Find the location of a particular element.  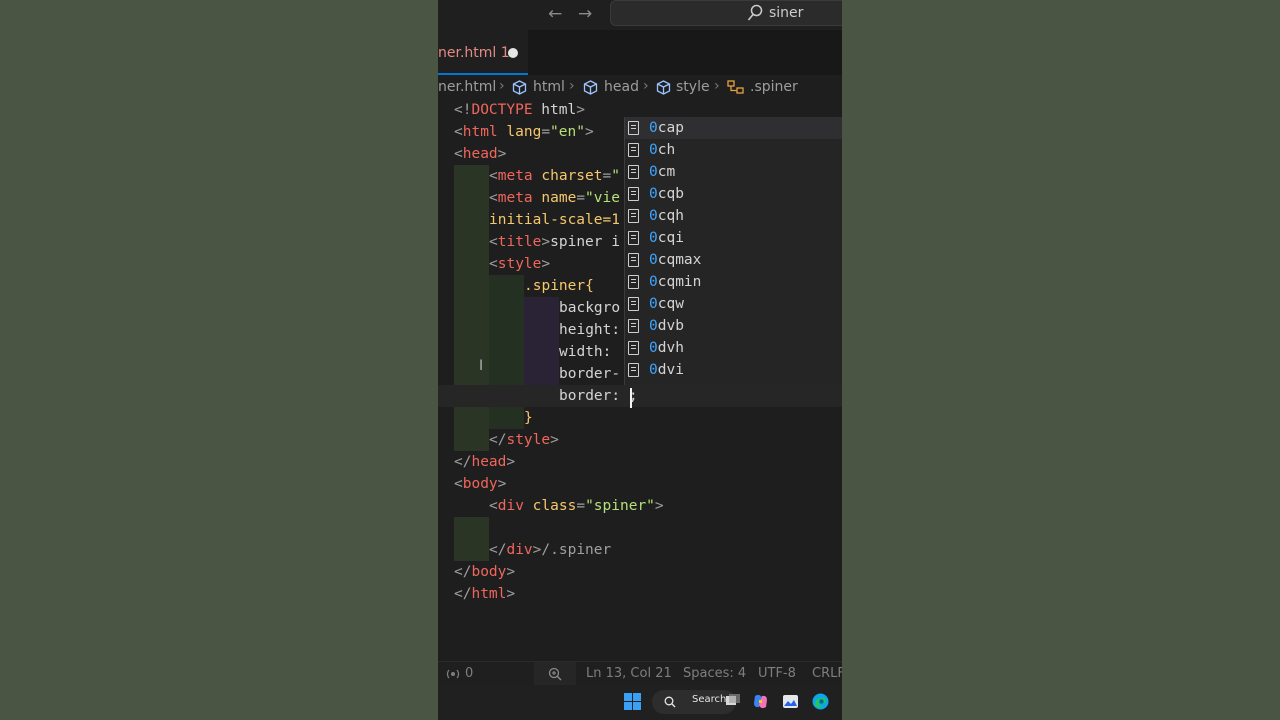

suggestion-item: 0cm is located at coordinates (733, 172).